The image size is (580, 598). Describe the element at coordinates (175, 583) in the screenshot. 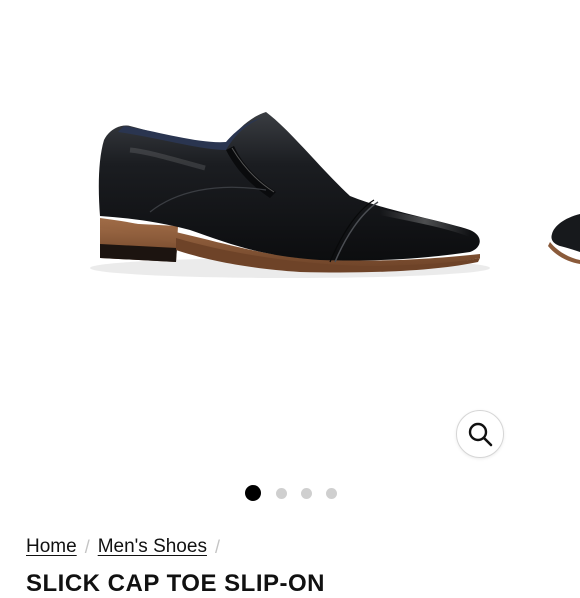

I see `product-title: SLICK CAP TOE SLIP-ON` at that location.